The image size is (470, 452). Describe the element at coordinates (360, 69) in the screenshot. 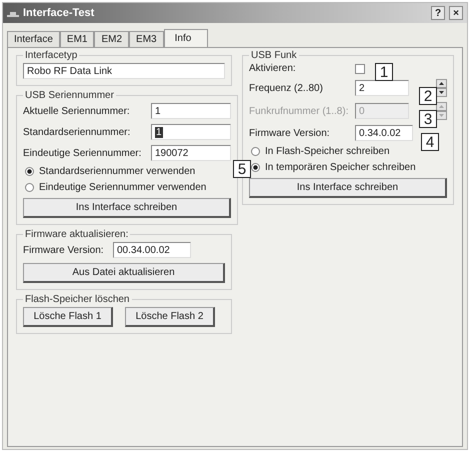

I see `checkbox` at that location.